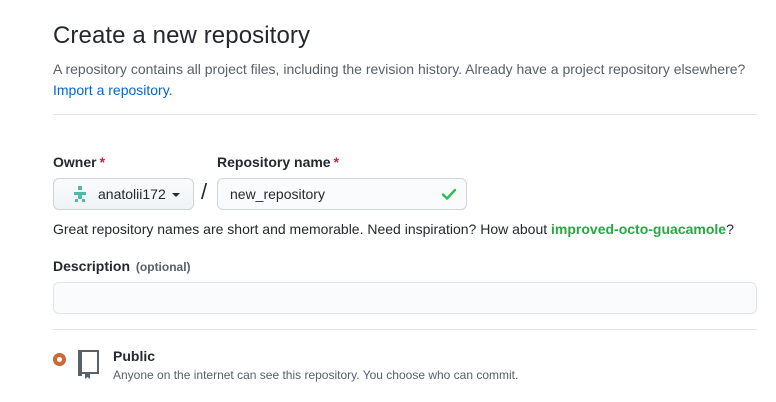 The height and width of the screenshot is (402, 776). I want to click on identicon-avatar-icon, so click(80, 194).